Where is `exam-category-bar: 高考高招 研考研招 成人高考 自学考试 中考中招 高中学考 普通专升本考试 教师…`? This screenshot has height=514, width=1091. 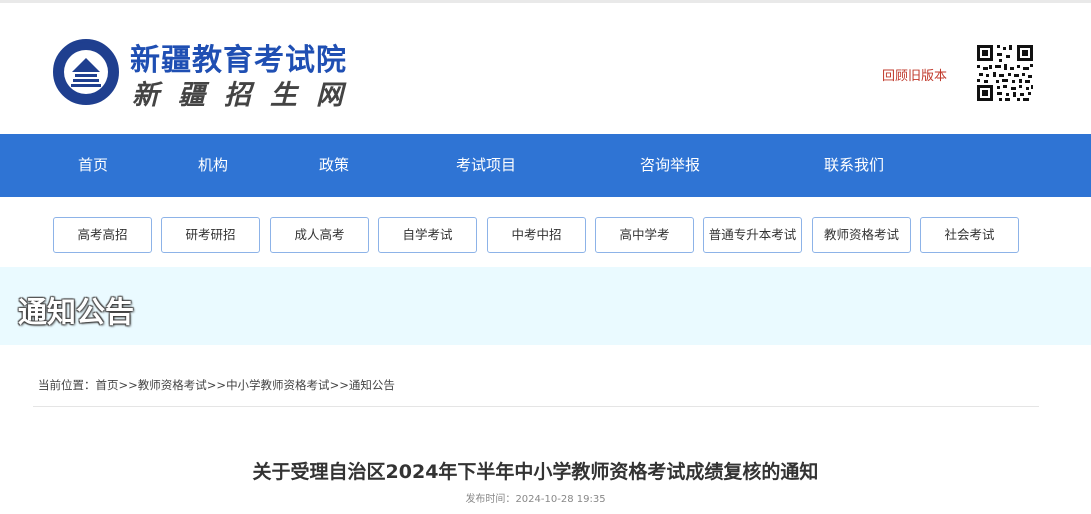
exam-category-bar: 高考高招 研考研招 成人高考 自学考试 中考中招 高中学考 普通专升本考试 教师… is located at coordinates (545, 232).